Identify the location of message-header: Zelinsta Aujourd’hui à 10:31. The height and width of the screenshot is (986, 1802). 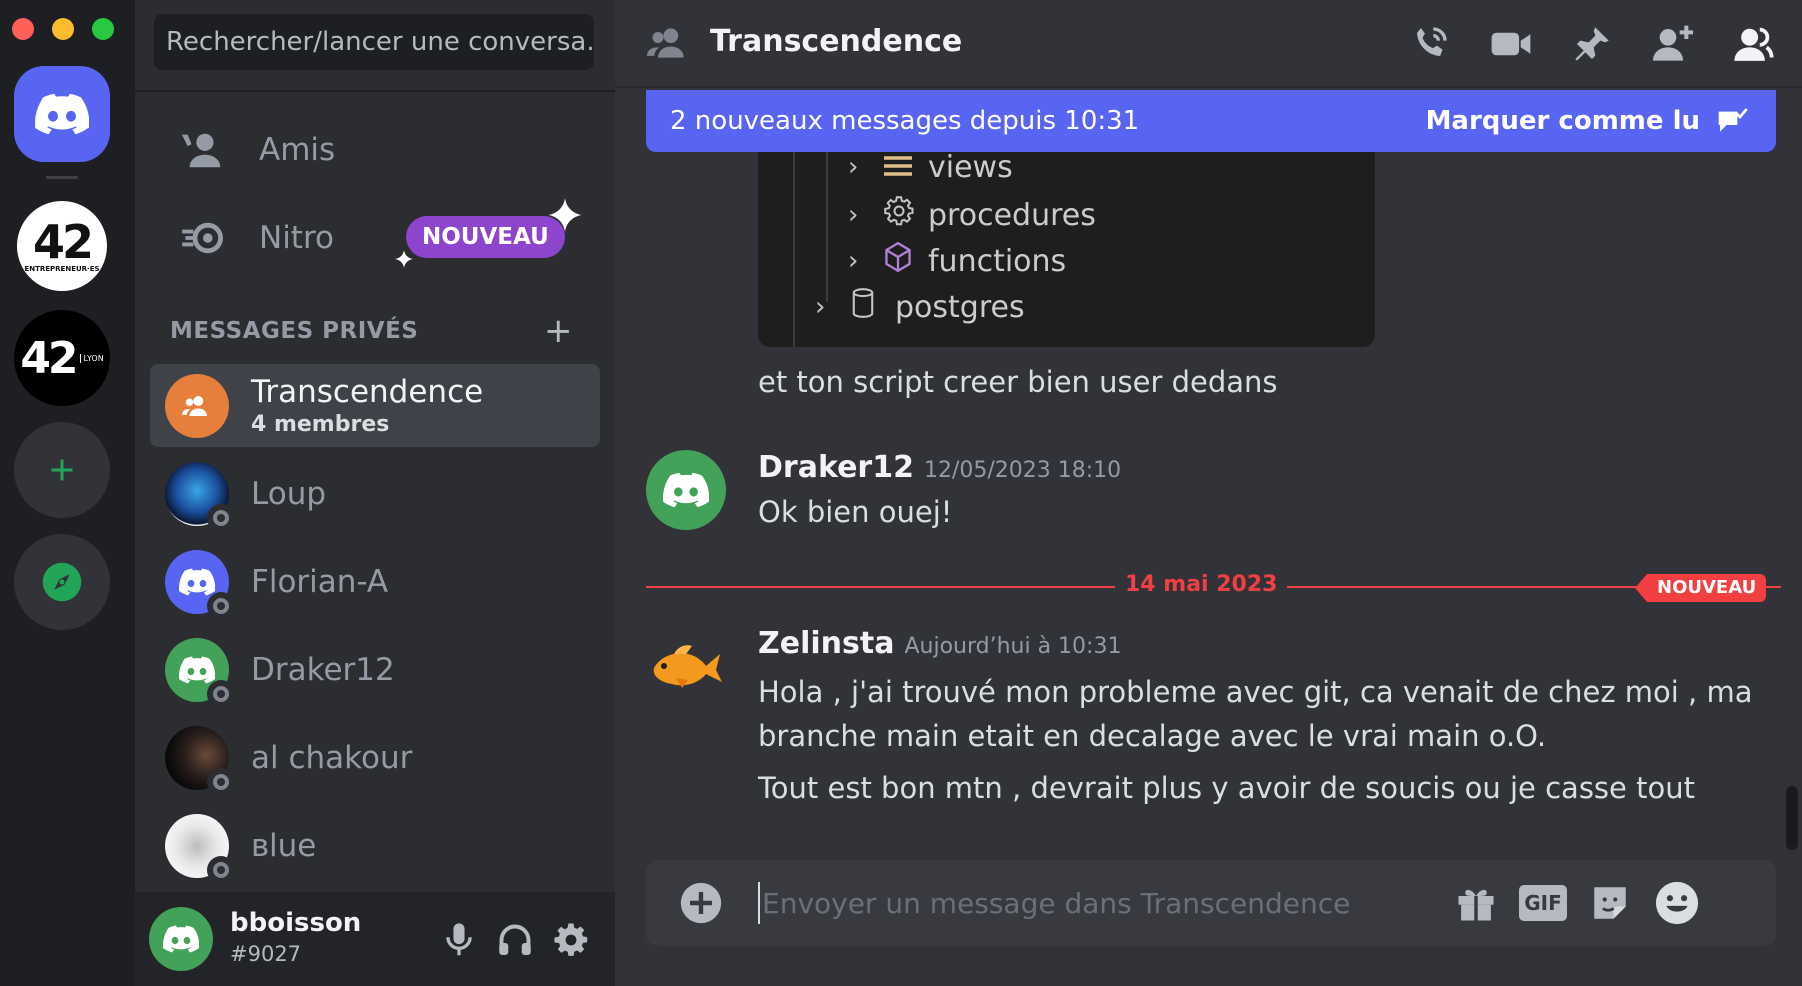
(939, 643).